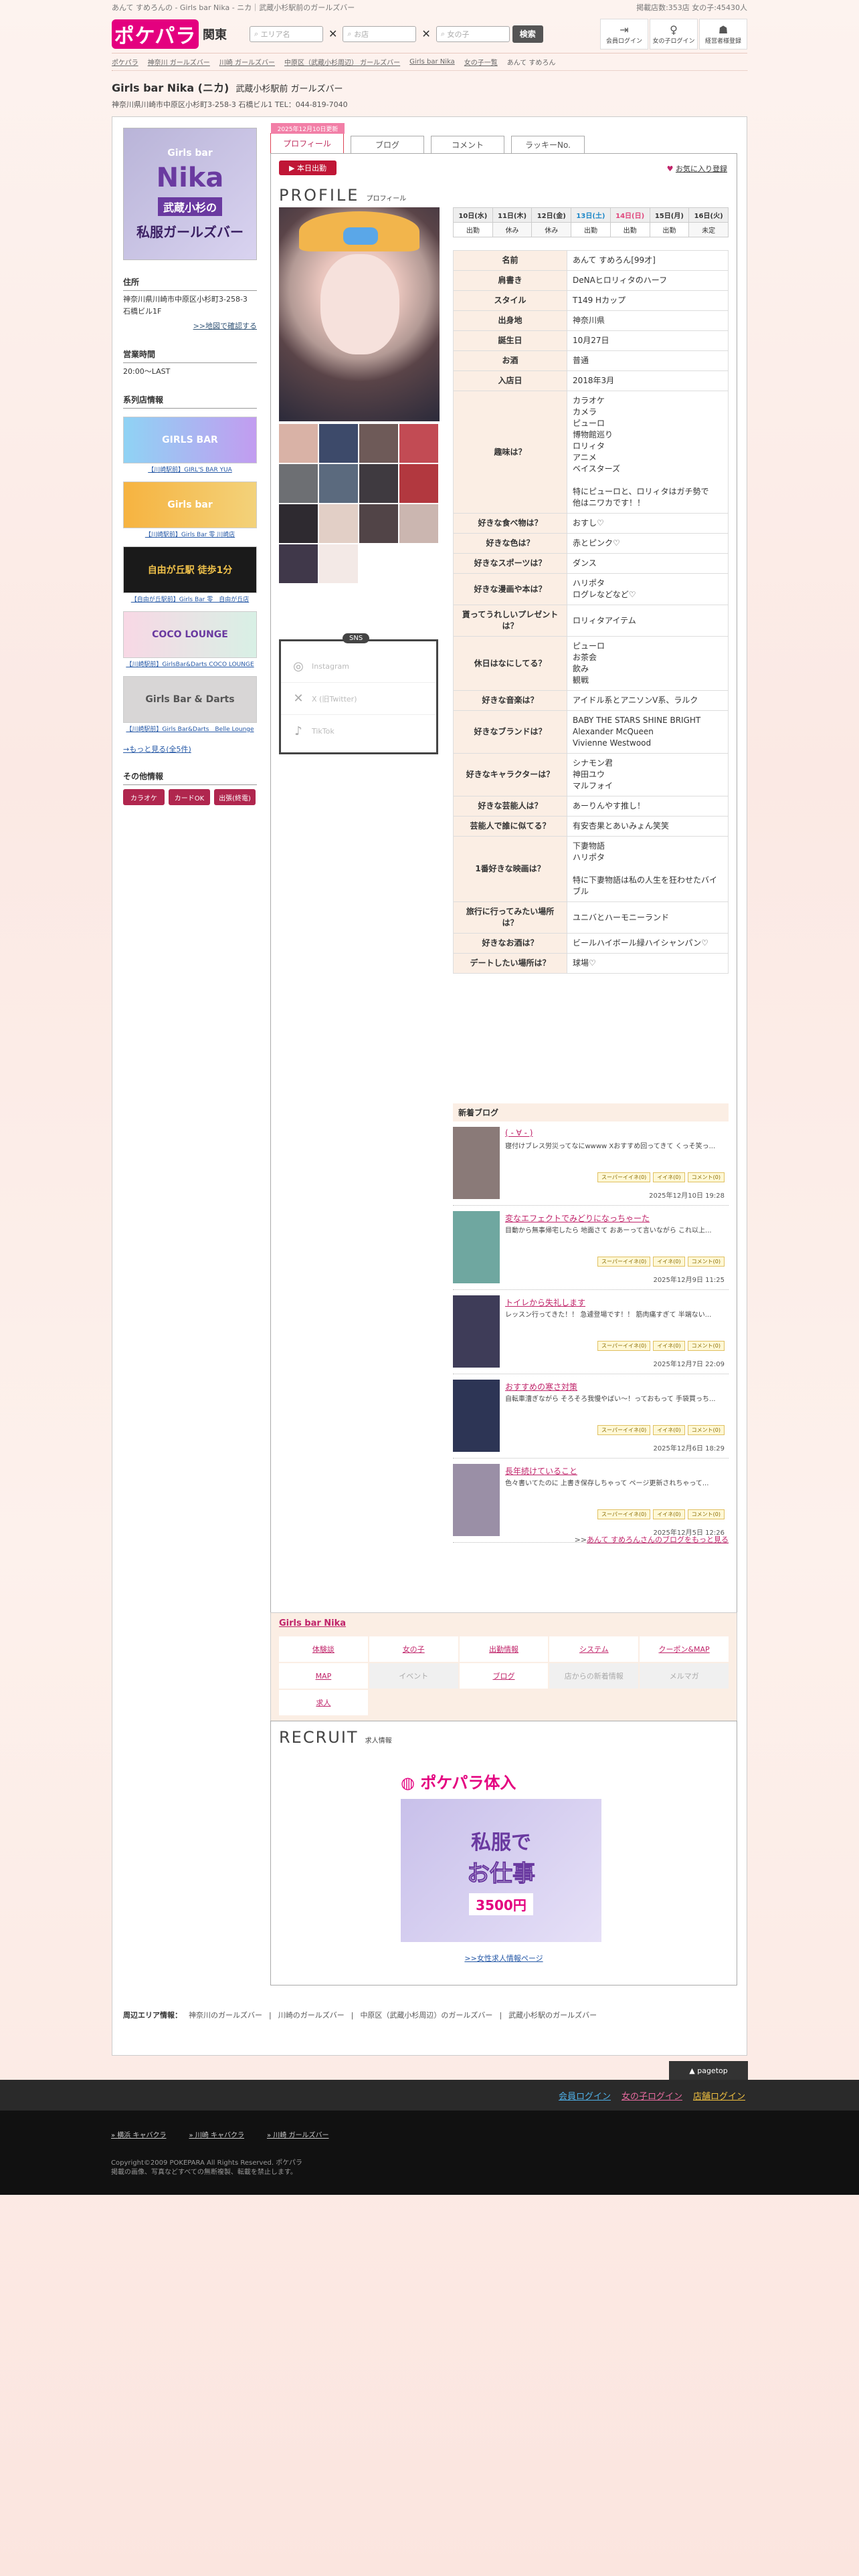 The width and height of the screenshot is (859, 2576). Describe the element at coordinates (578, 1218) in the screenshot. I see `blog-title: 変なエフェクトでみどりになっちゃーた` at that location.